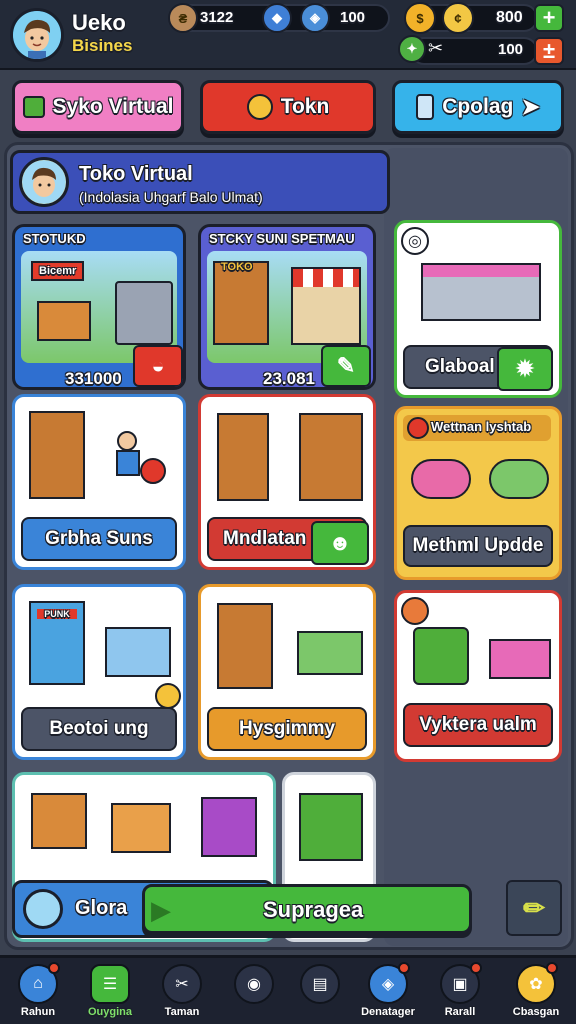  What do you see at coordinates (460, 993) in the screenshot?
I see `nav-rarall: ▣ Rarall` at bounding box center [460, 993].